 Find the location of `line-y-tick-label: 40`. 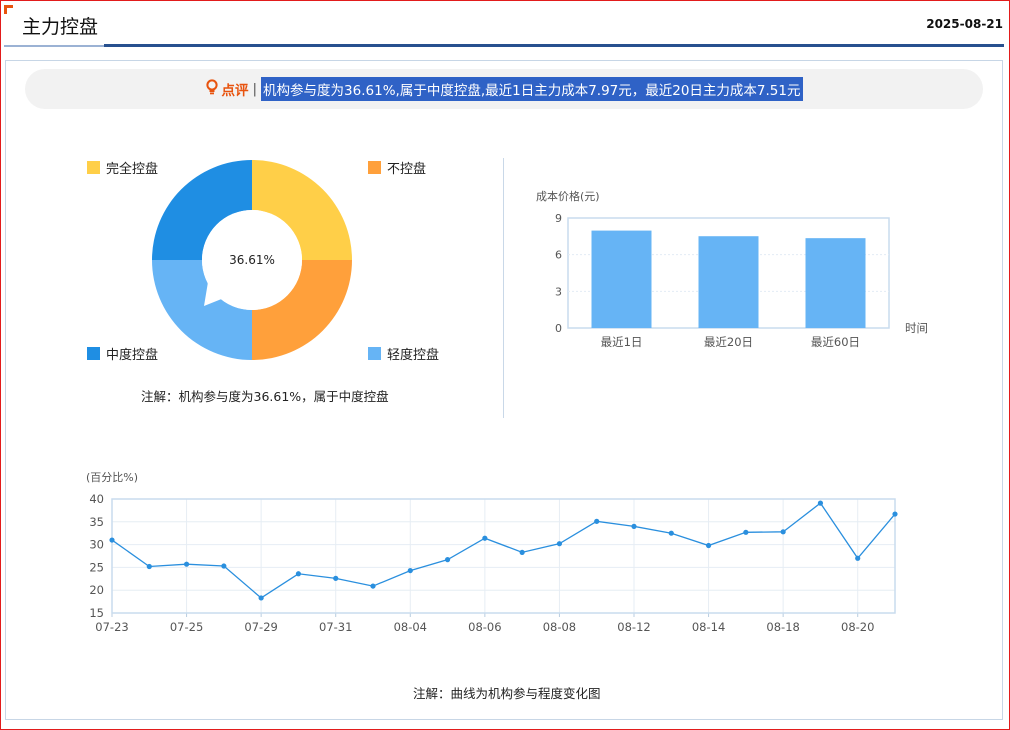

line-y-tick-label: 40 is located at coordinates (96, 499).